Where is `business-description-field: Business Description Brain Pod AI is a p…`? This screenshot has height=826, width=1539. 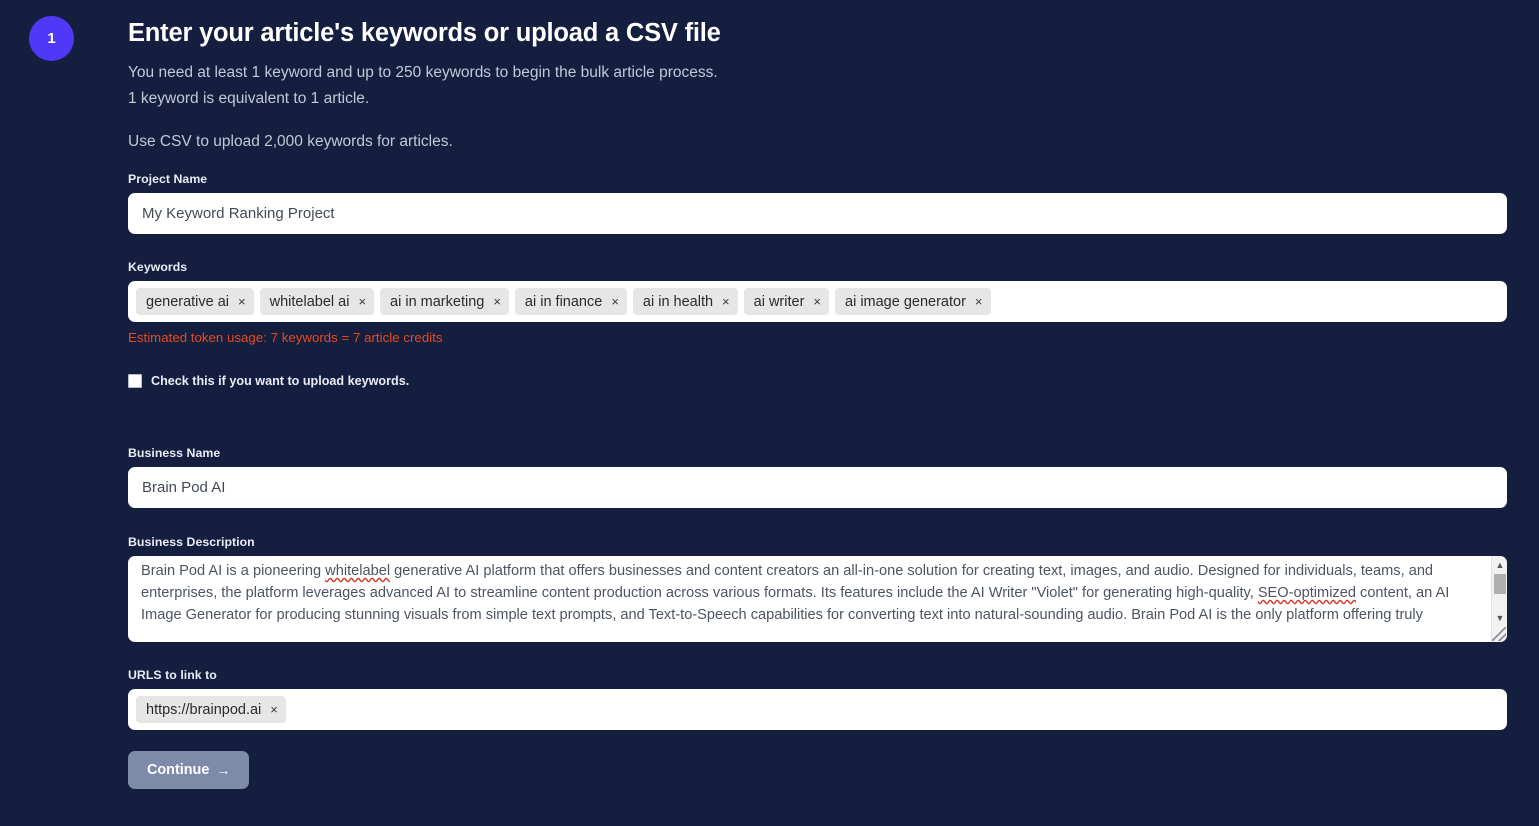
business-description-field: Business Description Brain Pod AI is a p… is located at coordinates (817, 588).